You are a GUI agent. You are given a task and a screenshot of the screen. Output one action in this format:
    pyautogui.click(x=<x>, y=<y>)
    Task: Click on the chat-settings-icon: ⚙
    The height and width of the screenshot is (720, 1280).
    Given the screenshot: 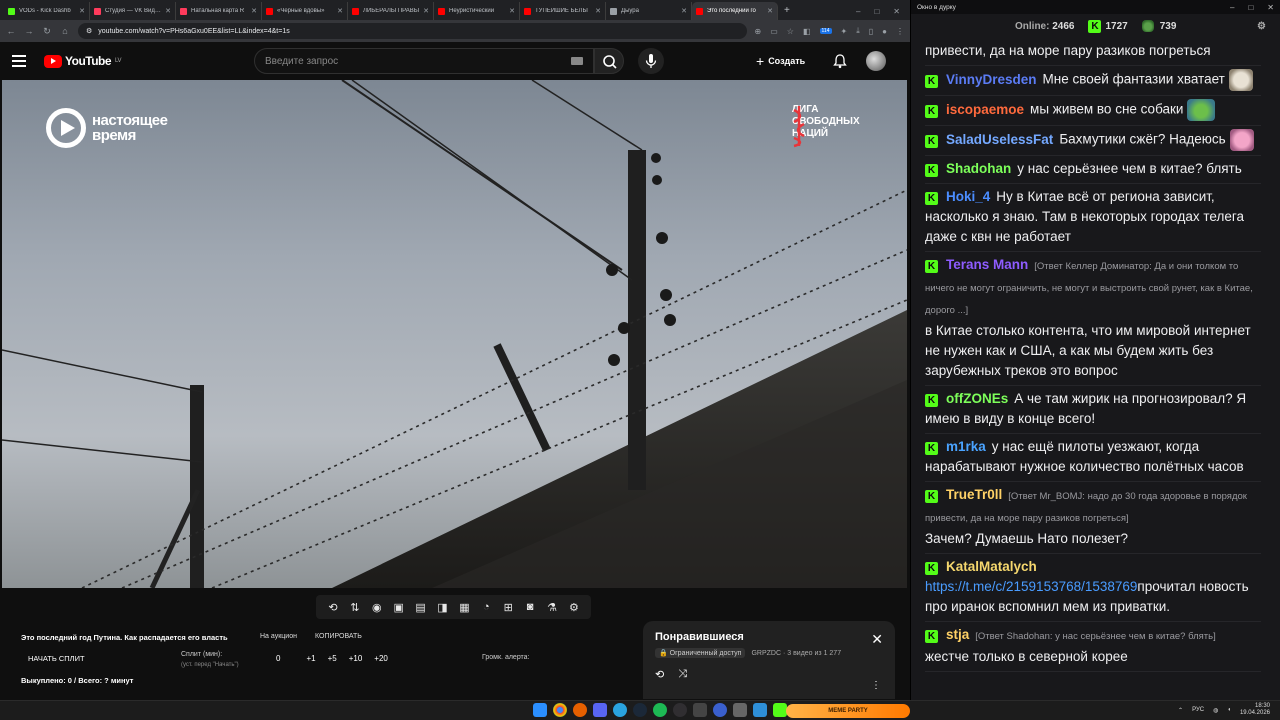 What is the action you would take?
    pyautogui.click(x=1261, y=26)
    